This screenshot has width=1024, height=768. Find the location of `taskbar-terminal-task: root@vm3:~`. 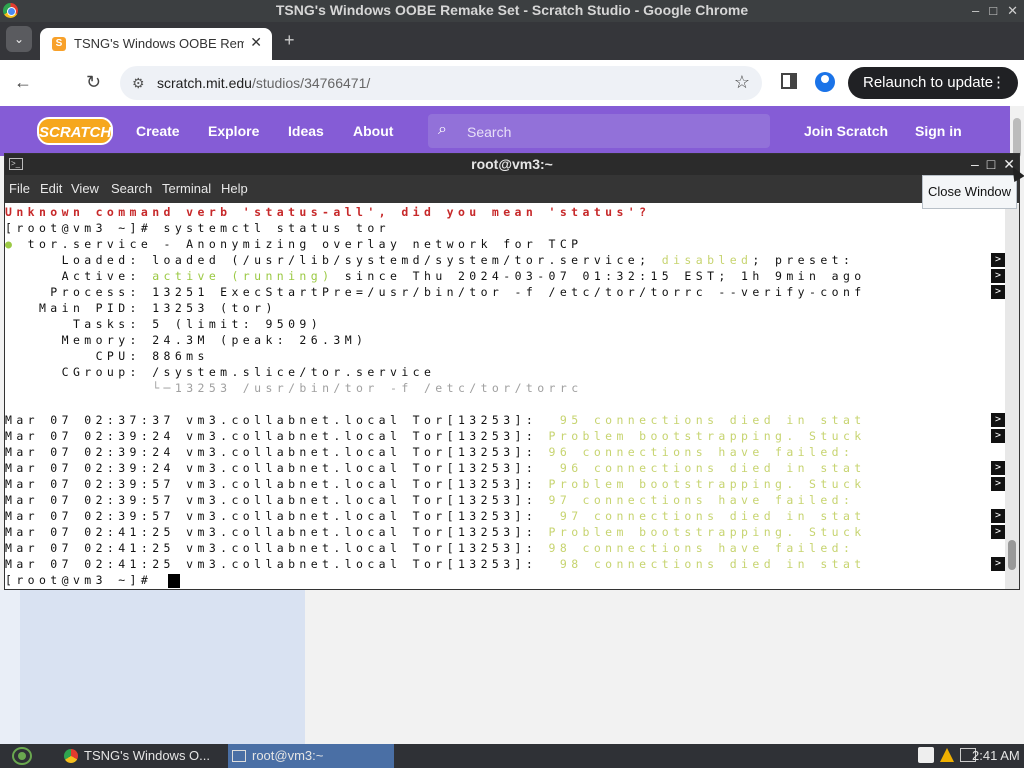

taskbar-terminal-task: root@vm3:~ is located at coordinates (311, 756).